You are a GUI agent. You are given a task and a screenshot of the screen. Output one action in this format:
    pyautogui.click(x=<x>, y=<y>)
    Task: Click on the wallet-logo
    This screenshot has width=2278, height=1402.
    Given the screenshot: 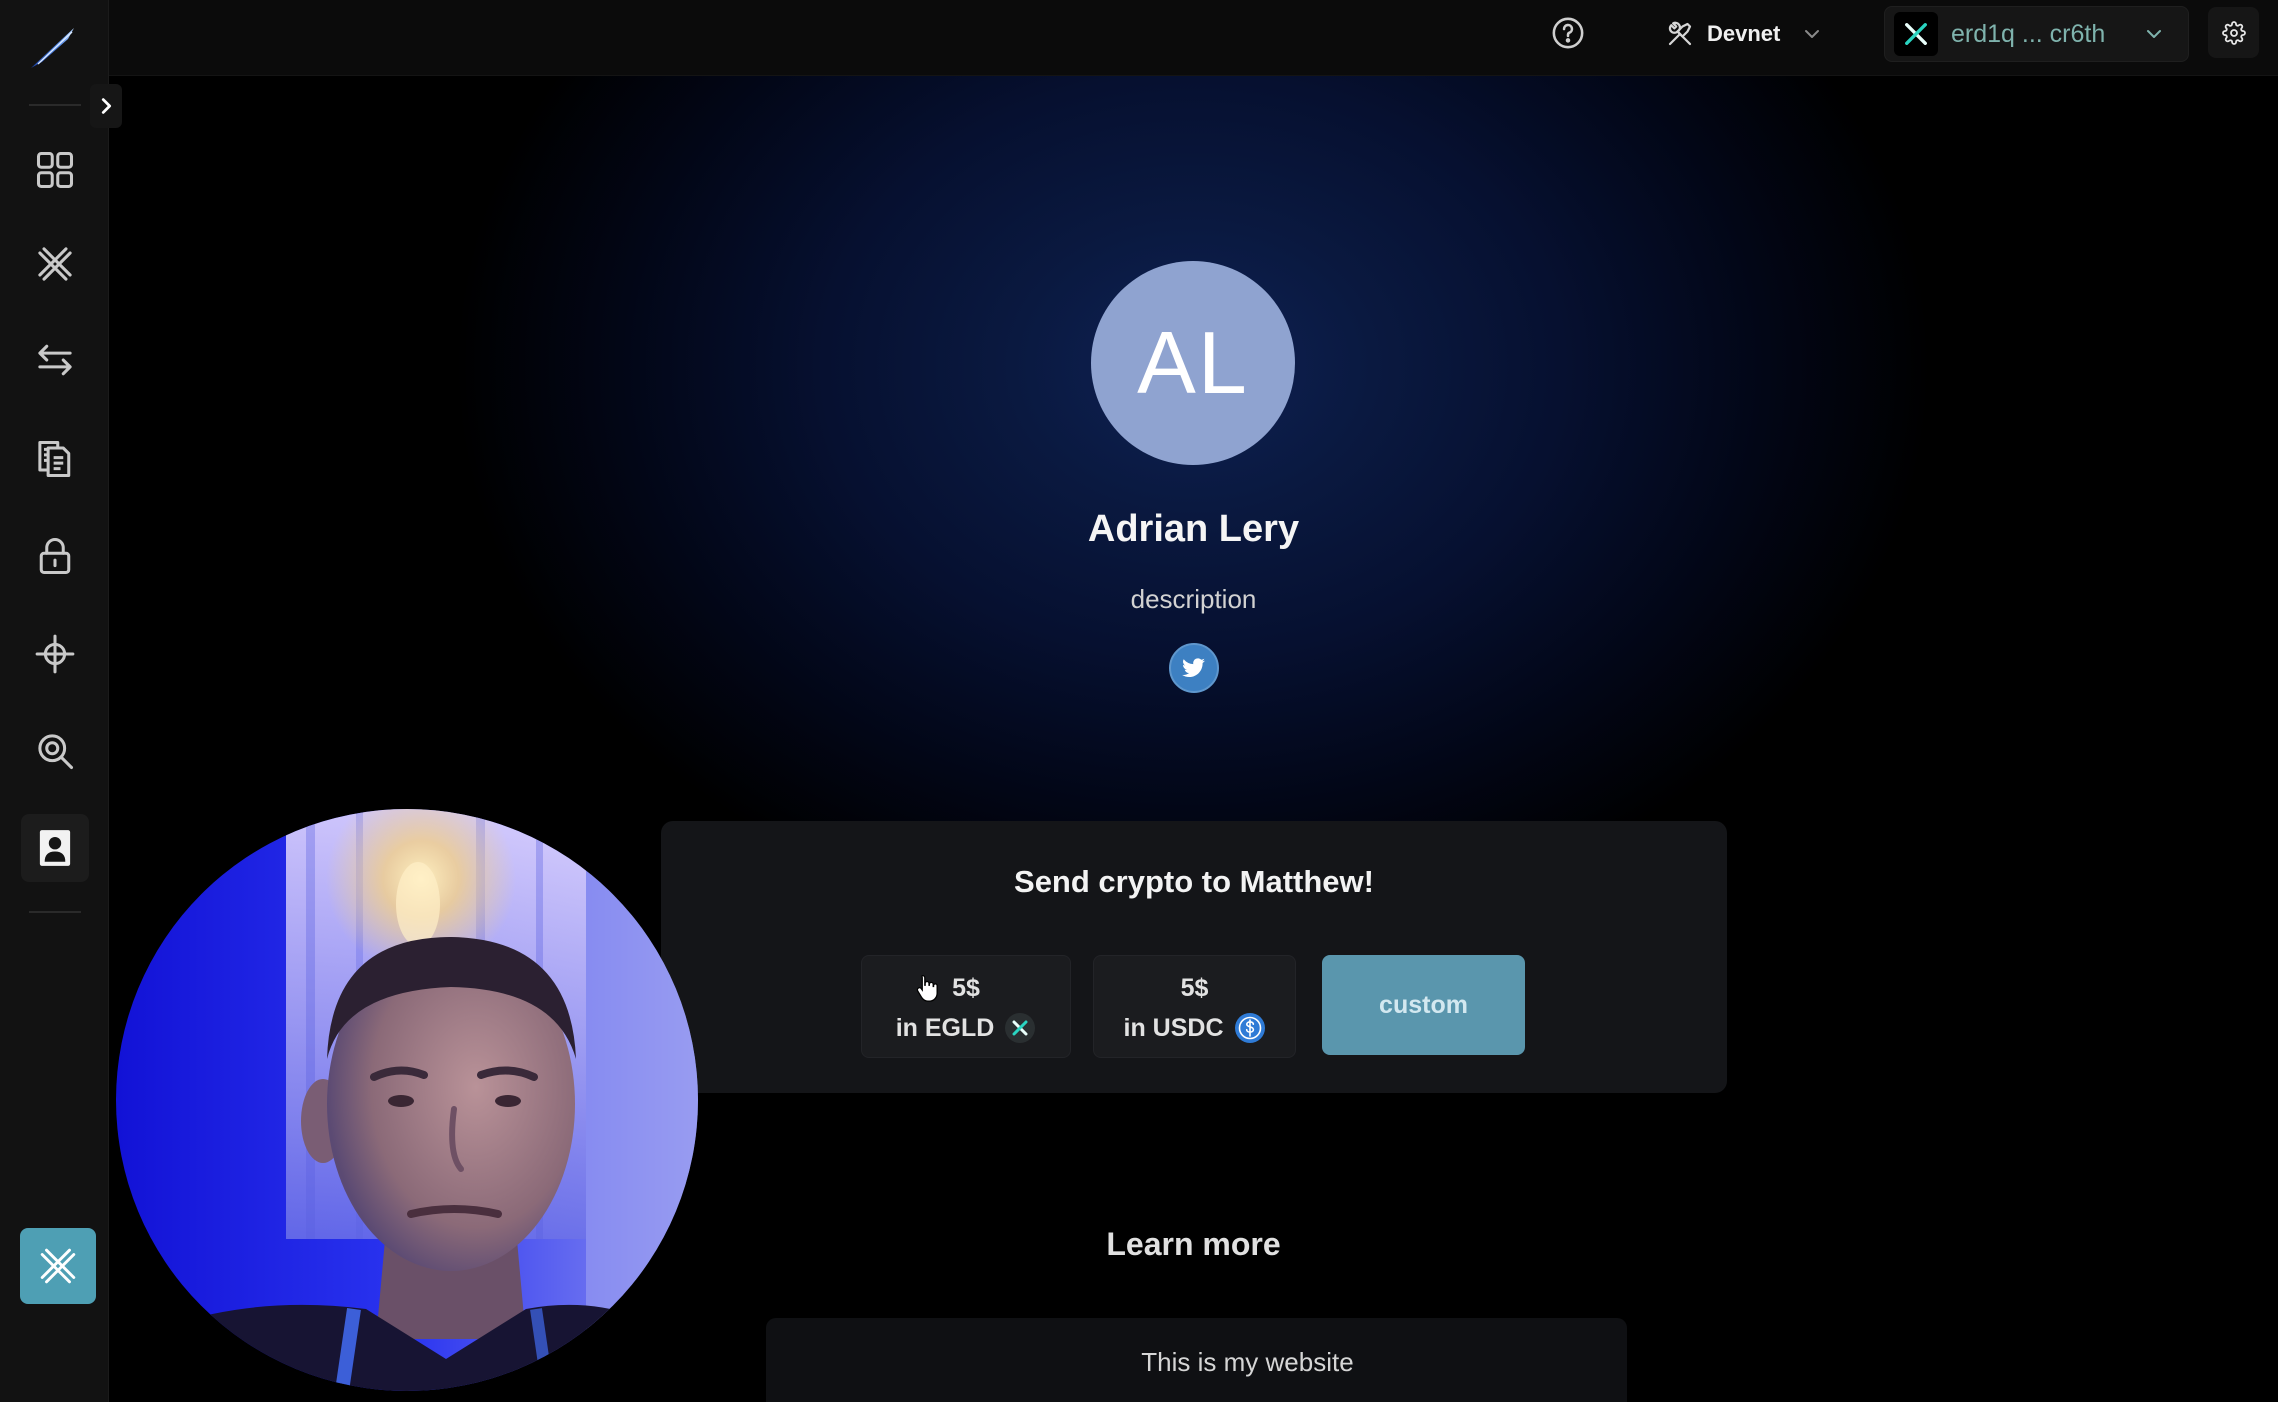 What is the action you would take?
    pyautogui.click(x=1916, y=34)
    